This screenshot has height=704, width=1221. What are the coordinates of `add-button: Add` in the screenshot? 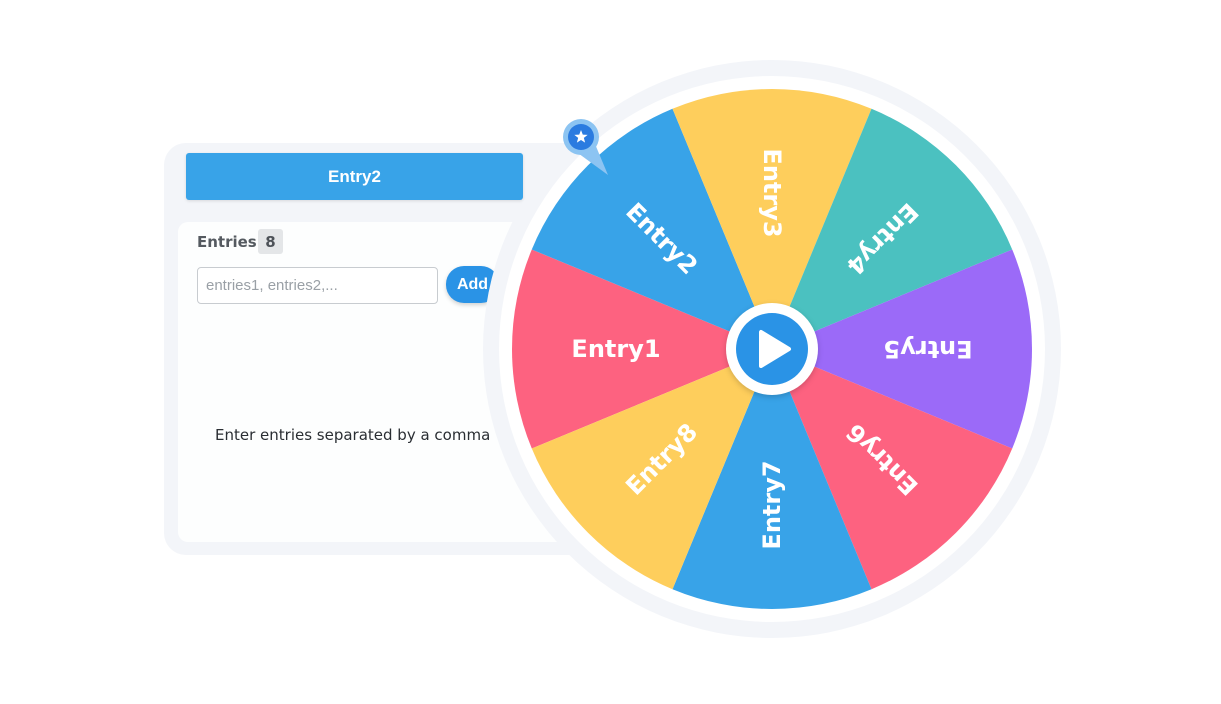 It's located at (472, 284).